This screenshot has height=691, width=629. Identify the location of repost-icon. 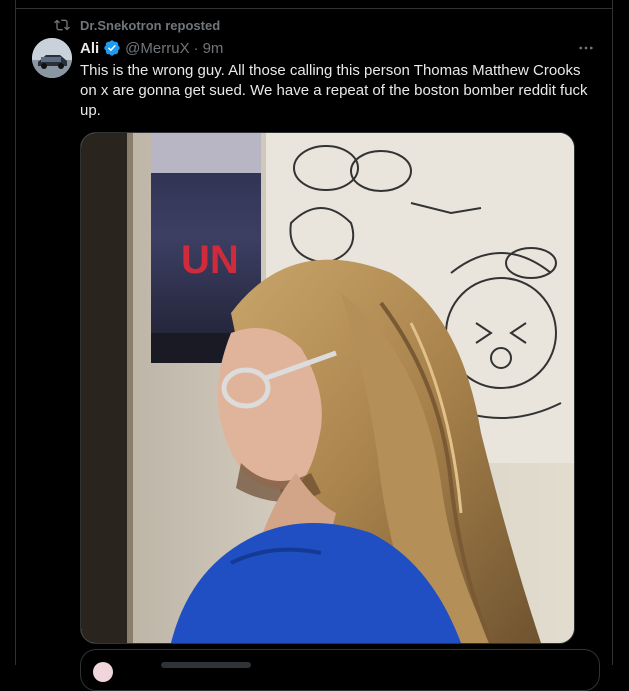
(62, 25).